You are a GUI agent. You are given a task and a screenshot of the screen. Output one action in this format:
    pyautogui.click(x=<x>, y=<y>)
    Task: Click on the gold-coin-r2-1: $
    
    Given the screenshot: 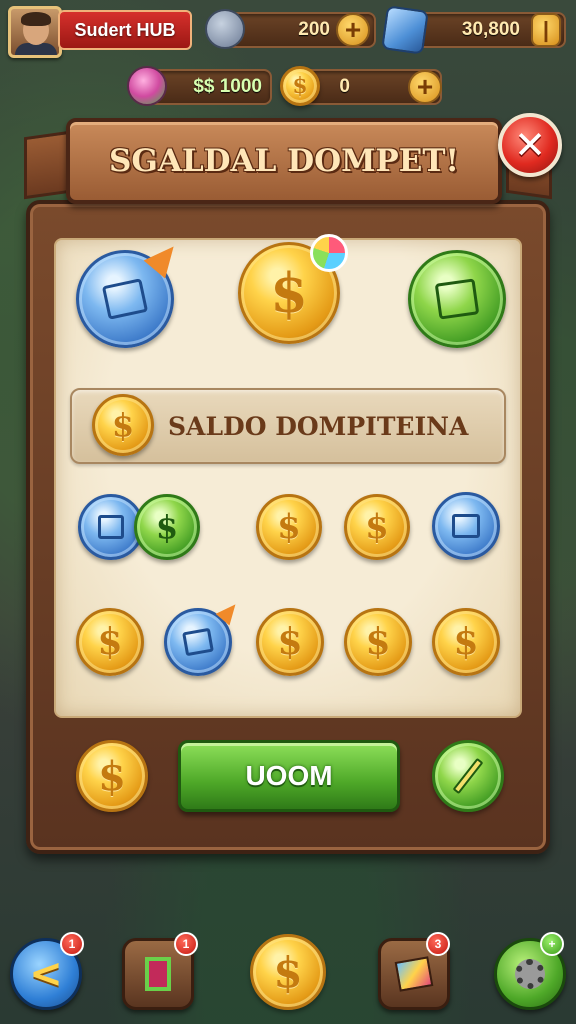 What is the action you would take?
    pyautogui.click(x=289, y=527)
    